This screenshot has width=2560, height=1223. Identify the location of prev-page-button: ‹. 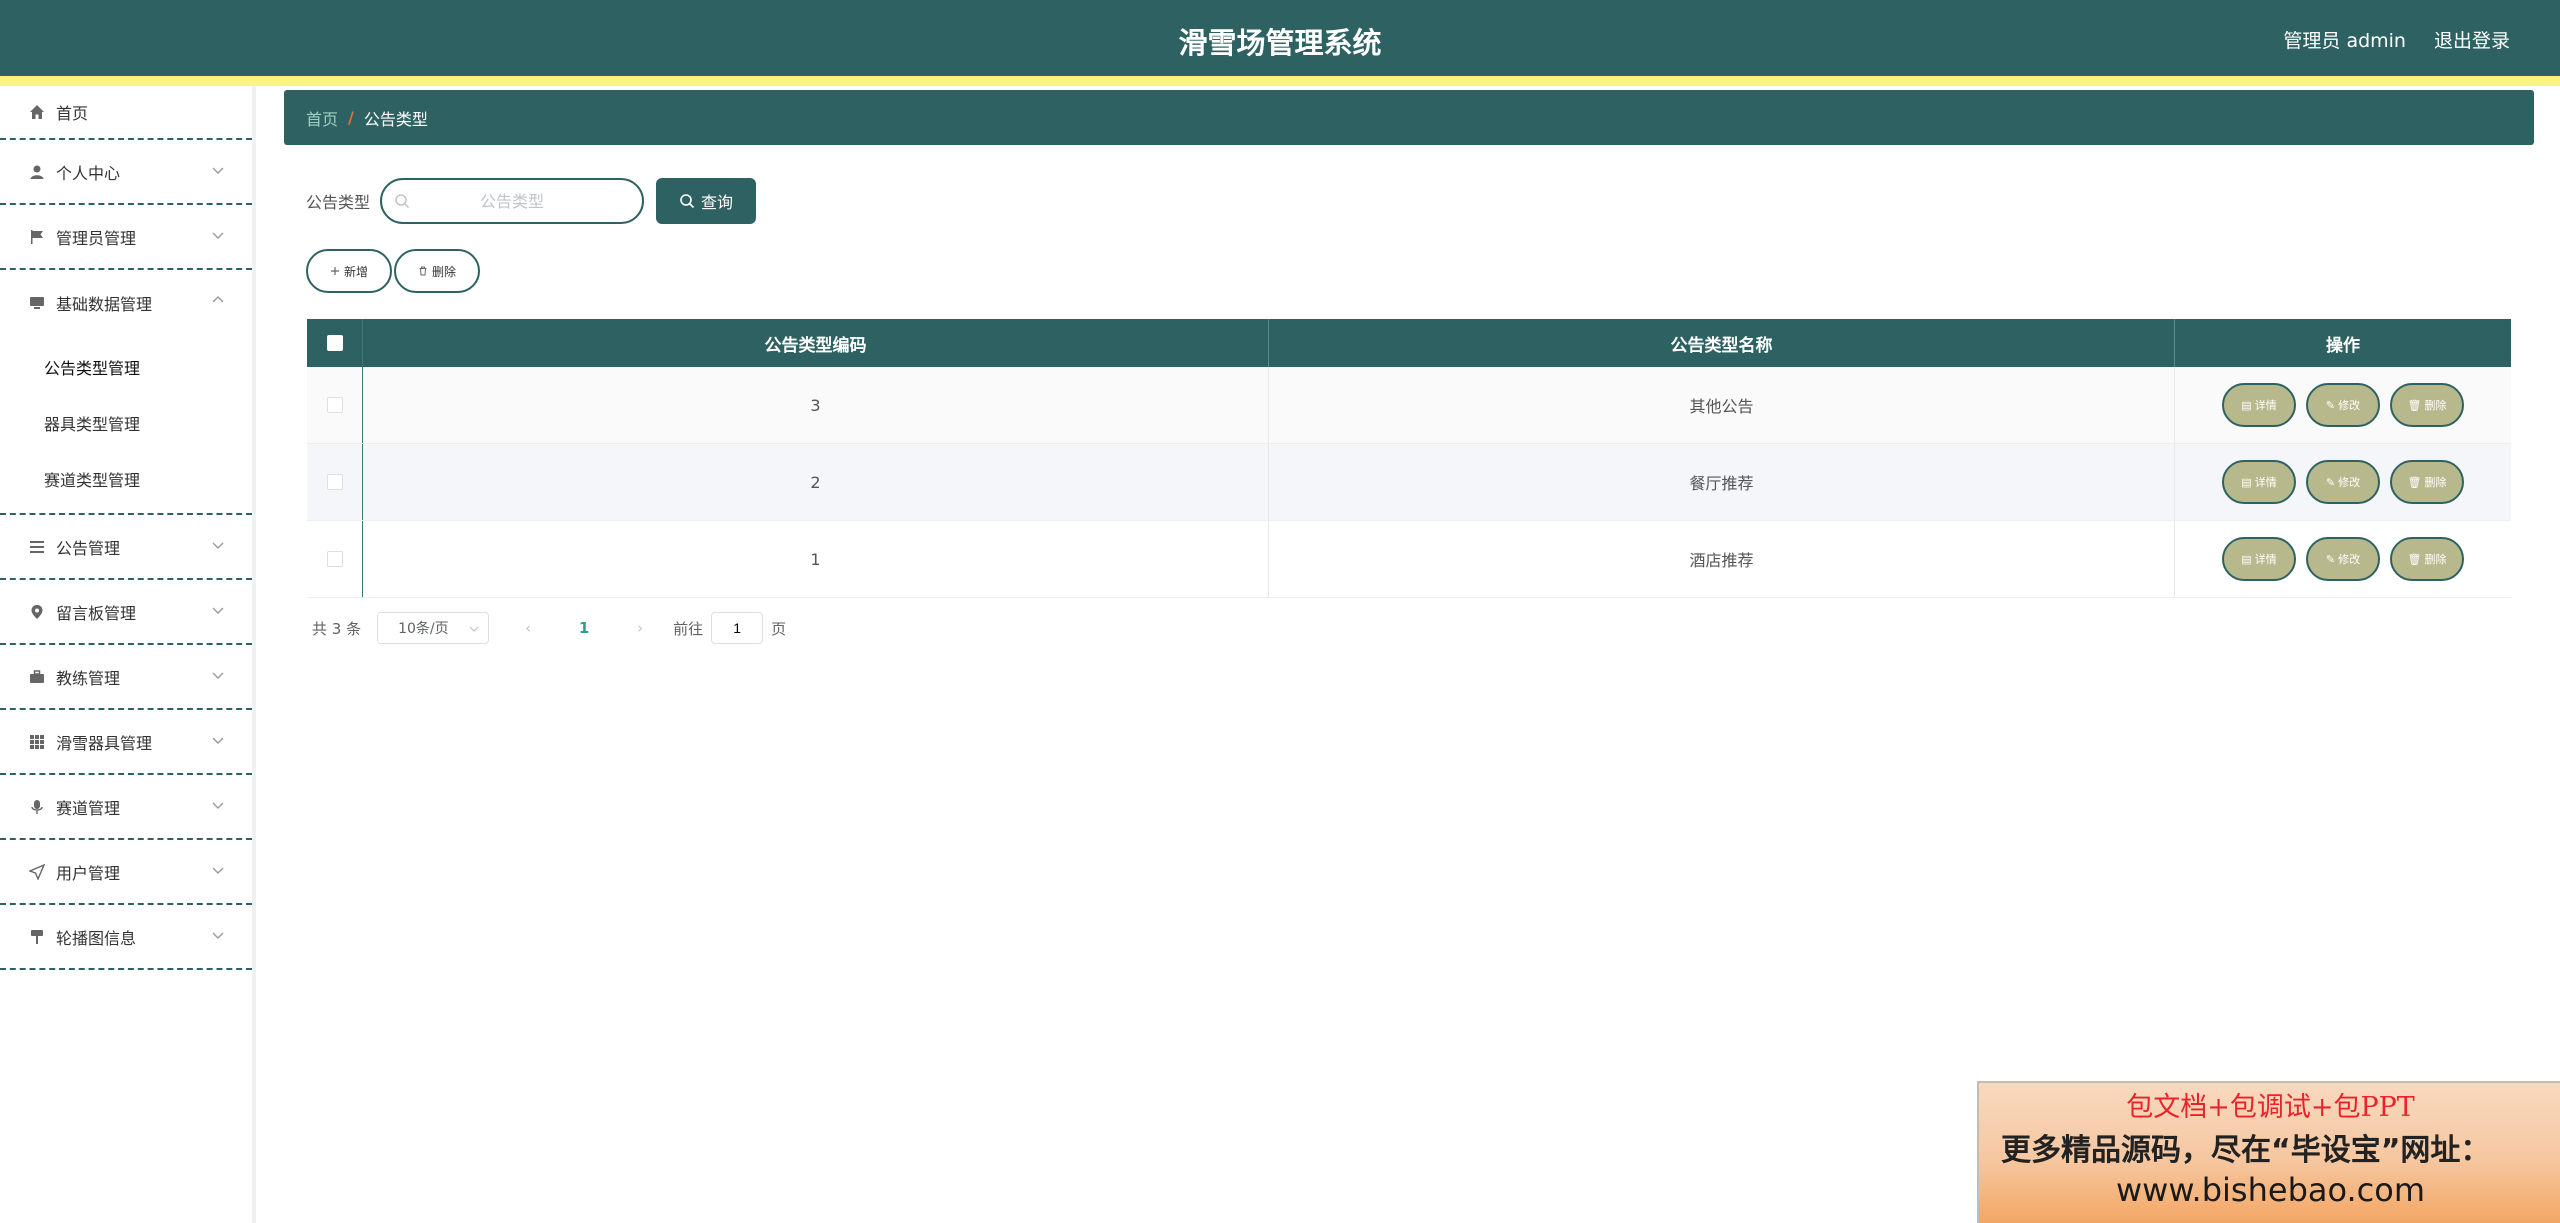
(528, 628).